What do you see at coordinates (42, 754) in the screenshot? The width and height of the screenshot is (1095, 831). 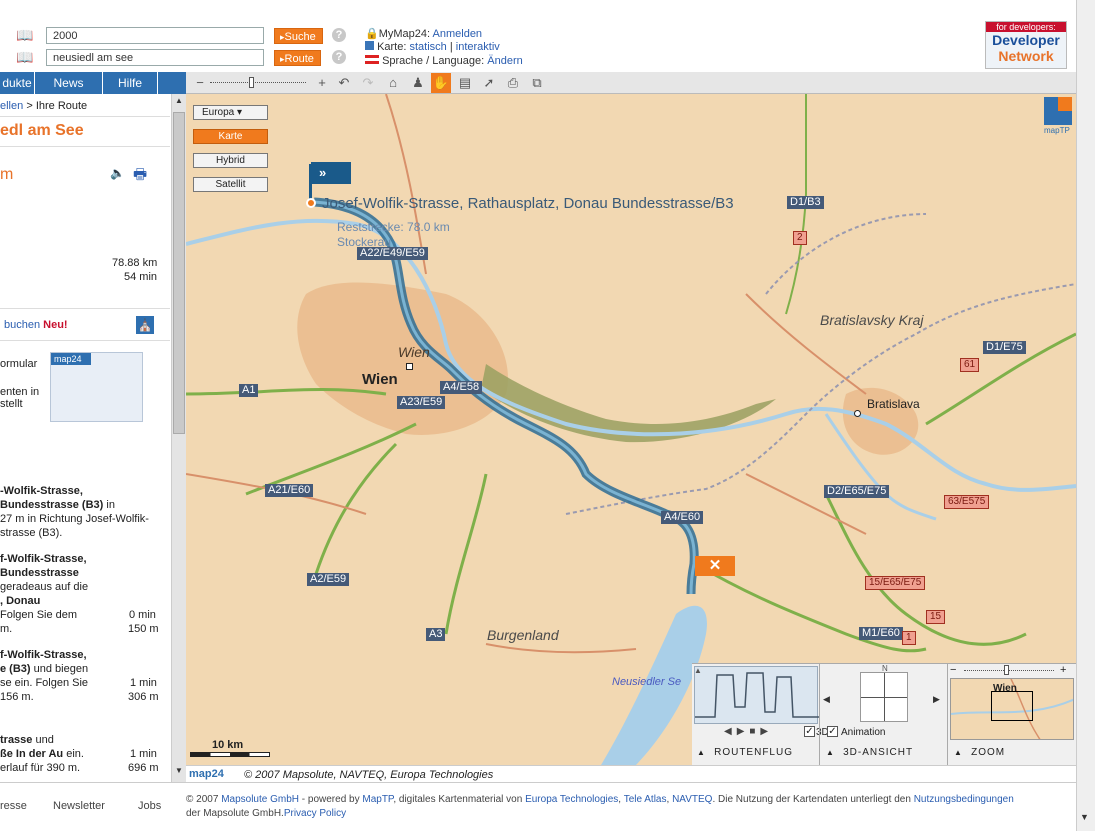 I see `step4-line: ße In der Au ein.` at bounding box center [42, 754].